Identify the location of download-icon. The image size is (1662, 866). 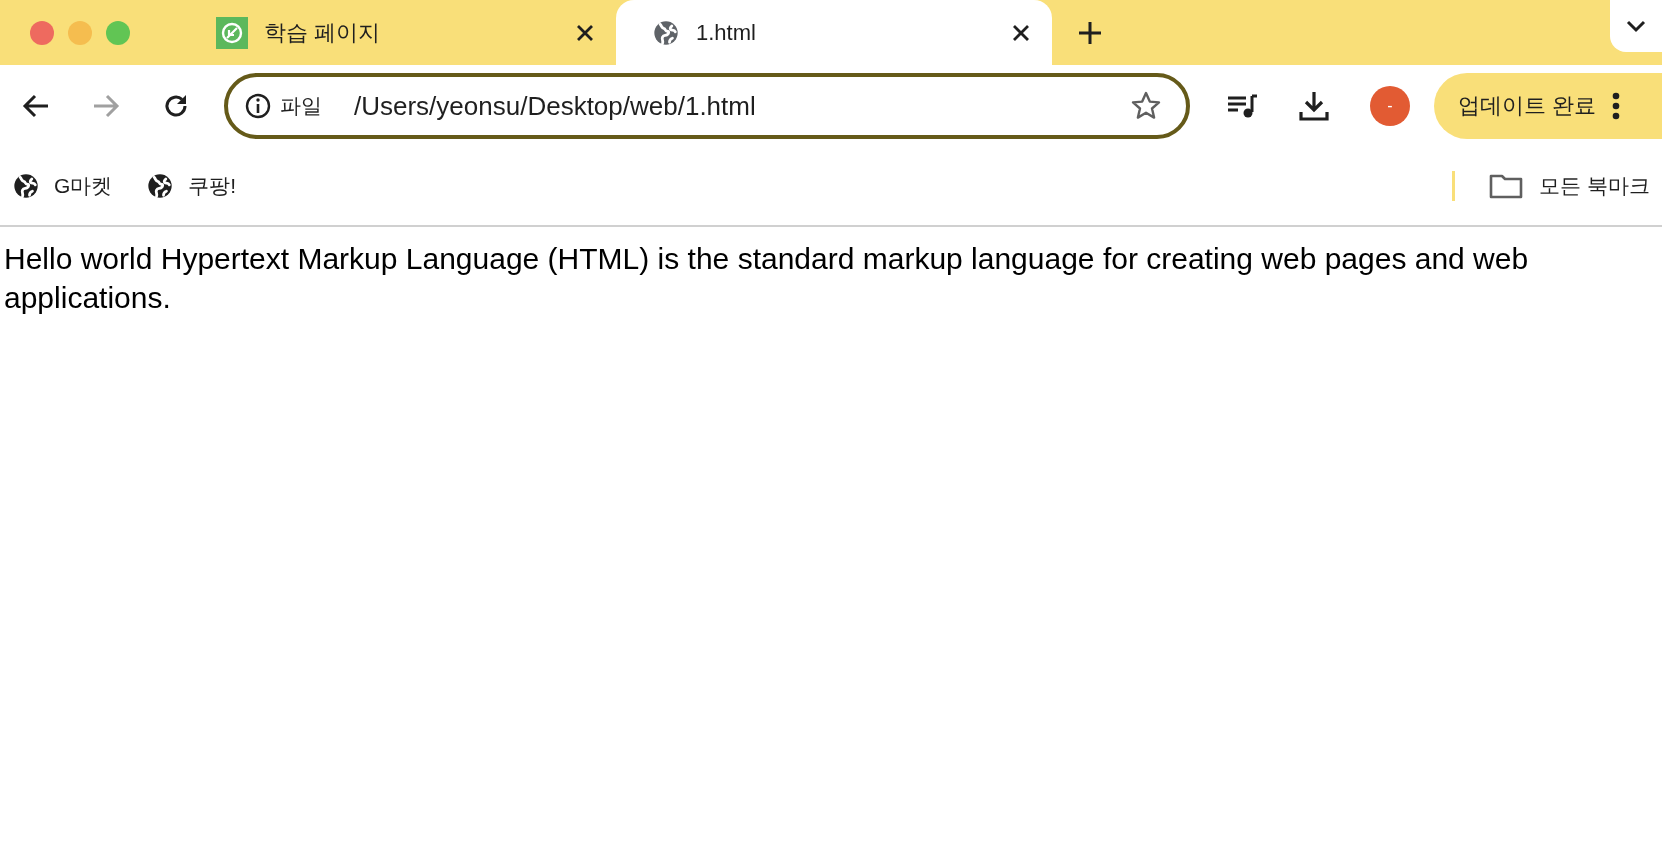
(1314, 106).